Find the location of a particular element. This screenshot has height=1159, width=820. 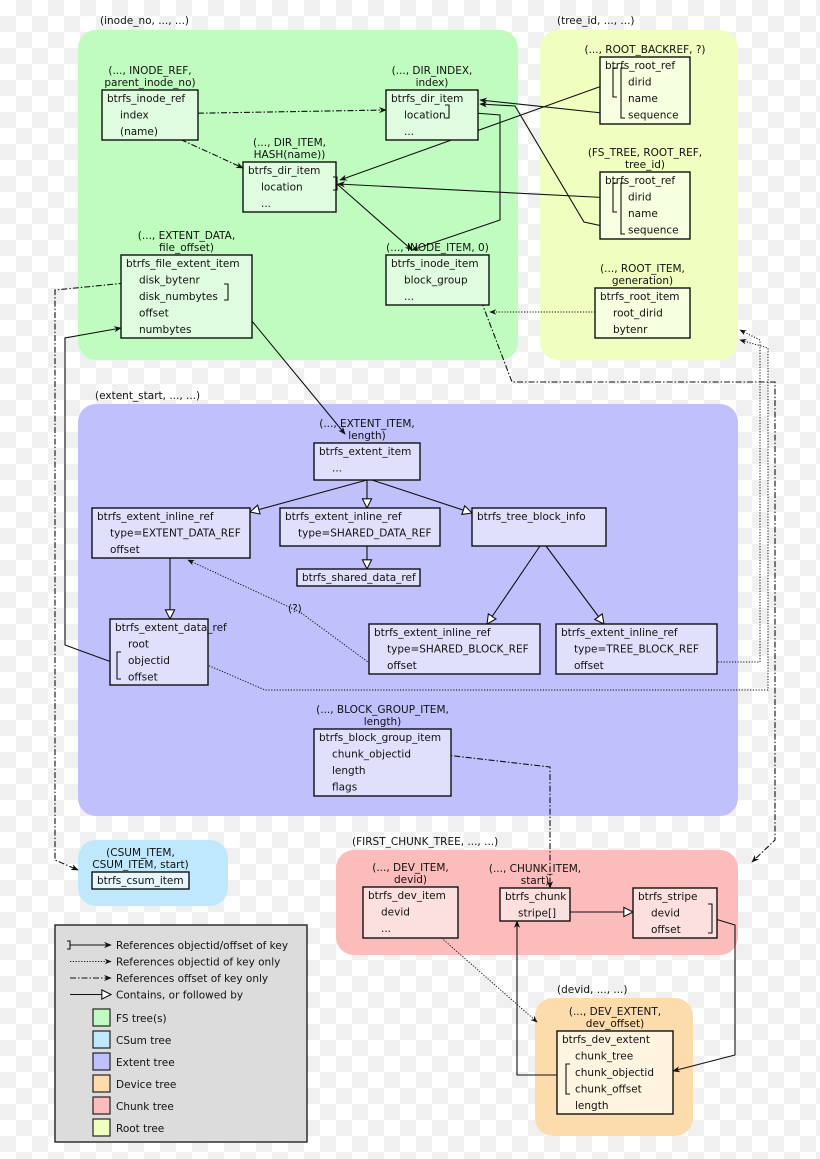

item-key: (FS_TREE, ROOT_REF, is located at coordinates (645, 153).